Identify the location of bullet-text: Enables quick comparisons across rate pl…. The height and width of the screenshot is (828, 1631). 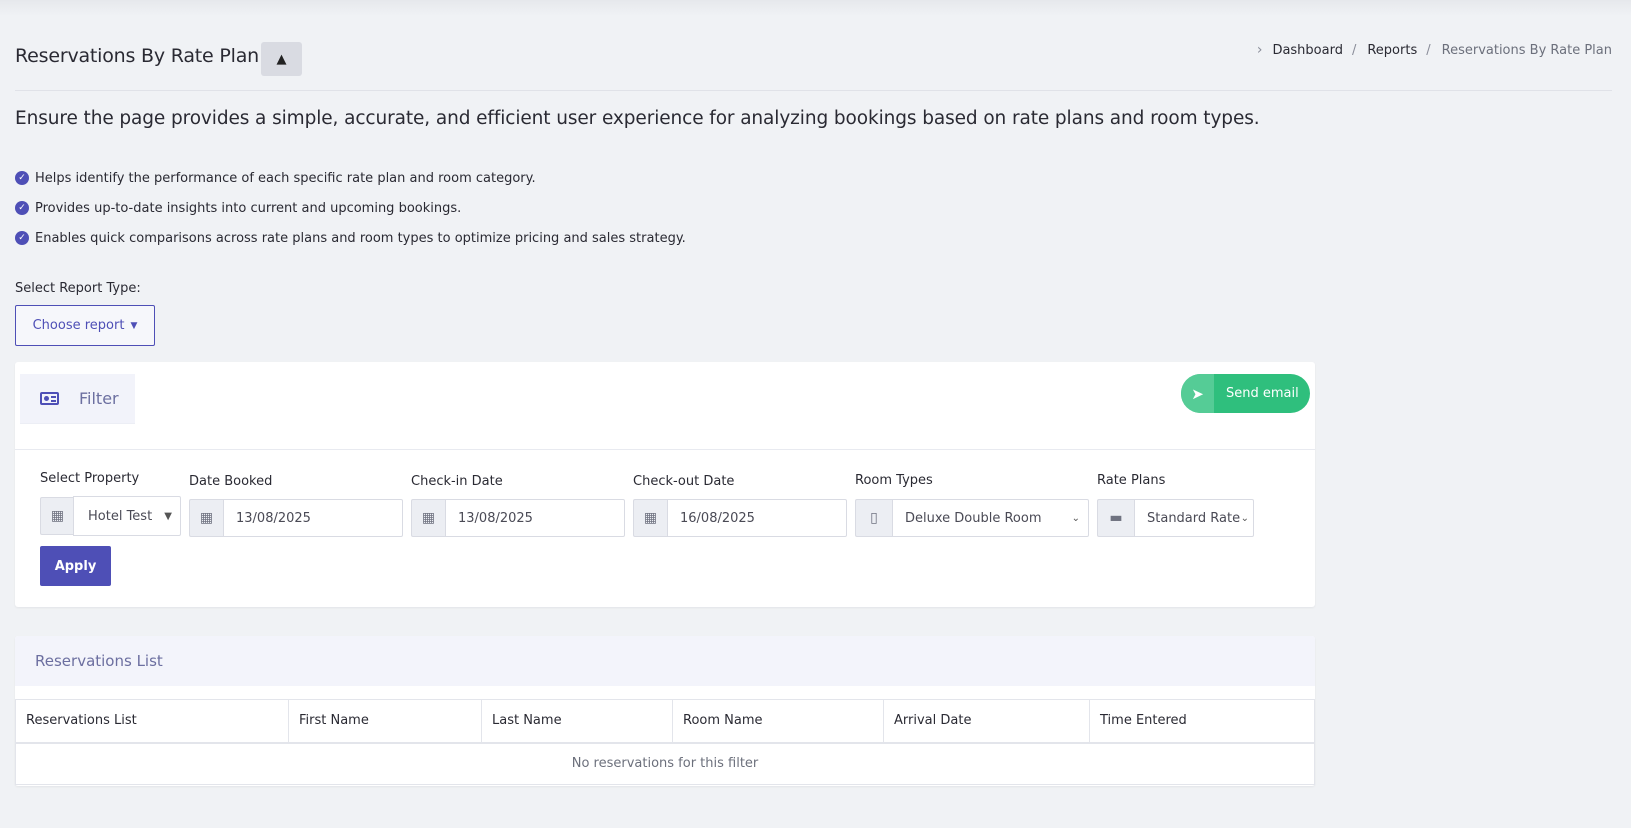
(360, 238).